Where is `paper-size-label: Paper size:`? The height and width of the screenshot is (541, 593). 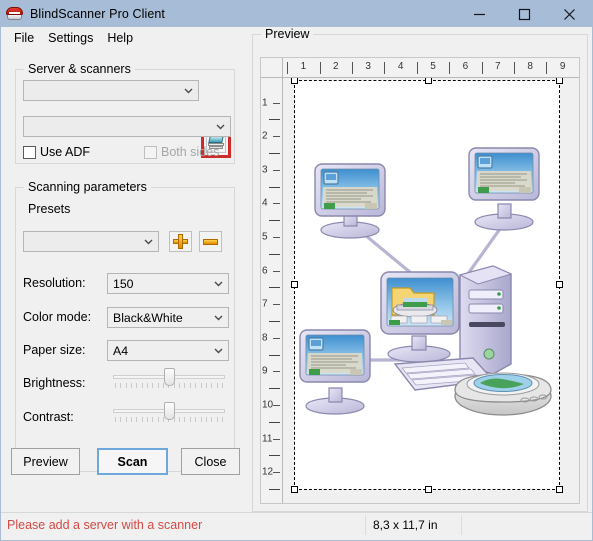
paper-size-label: Paper size: is located at coordinates (54, 350).